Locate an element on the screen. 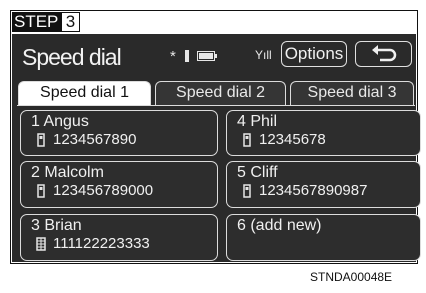 The image size is (426, 293). back-arrow-icon is located at coordinates (383, 53).